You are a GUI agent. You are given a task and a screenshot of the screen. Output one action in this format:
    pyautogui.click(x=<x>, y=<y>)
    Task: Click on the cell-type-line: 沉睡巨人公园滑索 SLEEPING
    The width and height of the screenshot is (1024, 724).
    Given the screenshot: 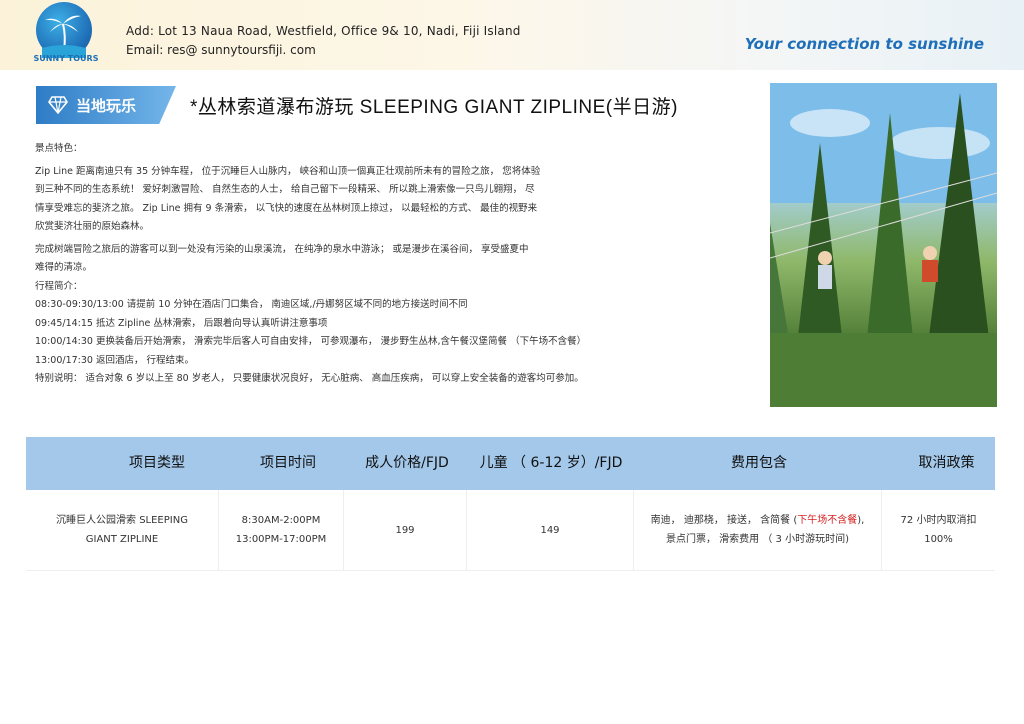 What is the action you would take?
    pyautogui.click(x=122, y=520)
    